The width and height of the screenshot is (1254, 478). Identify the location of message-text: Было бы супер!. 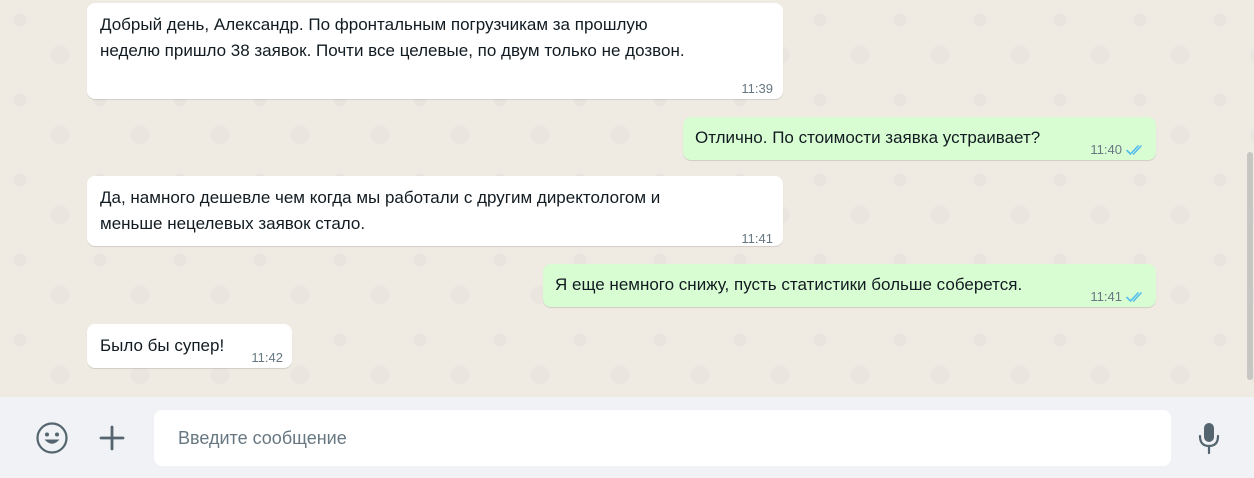
(162, 345).